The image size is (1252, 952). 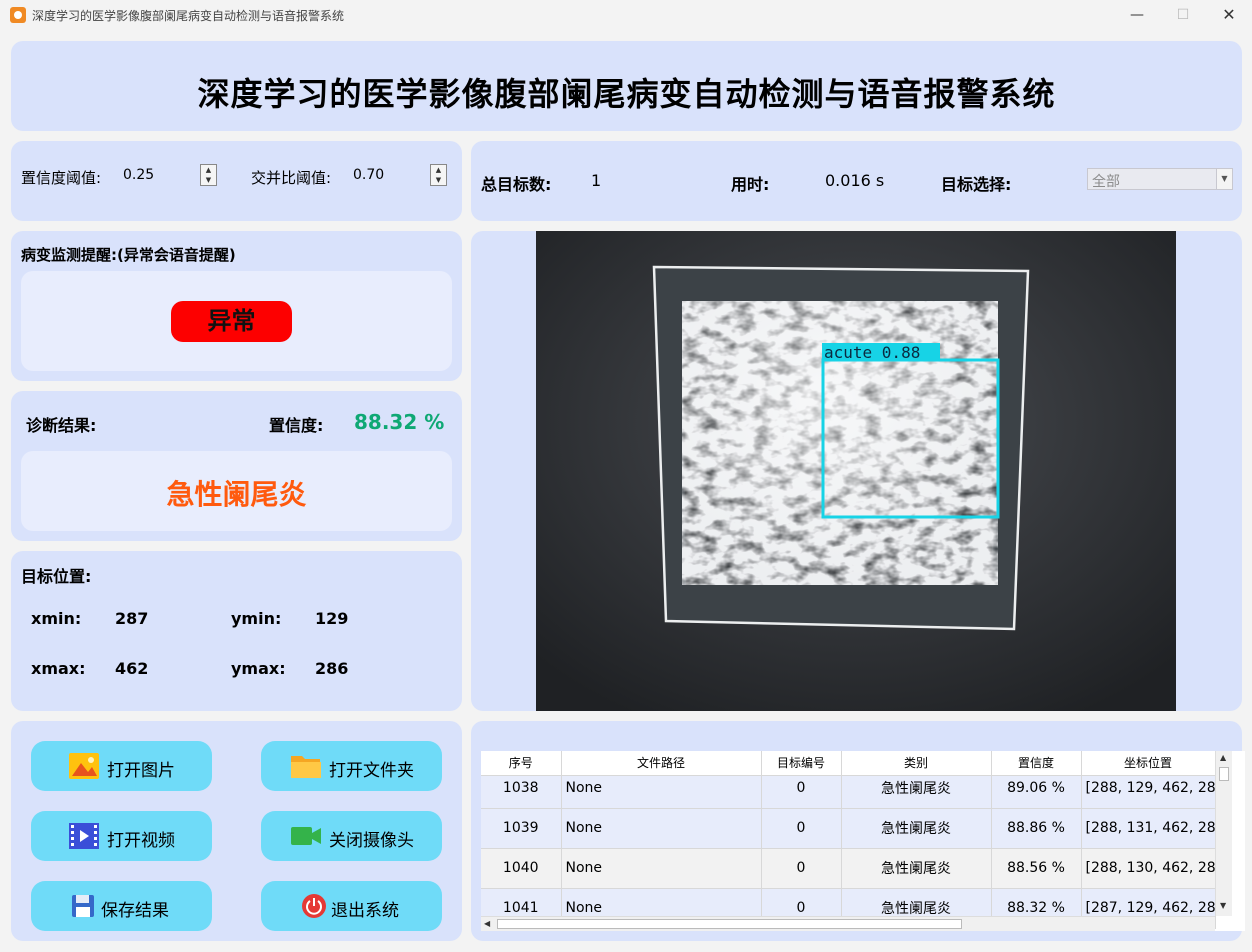 What do you see at coordinates (1223, 757) in the screenshot?
I see `scroll-up-icon: ▲` at bounding box center [1223, 757].